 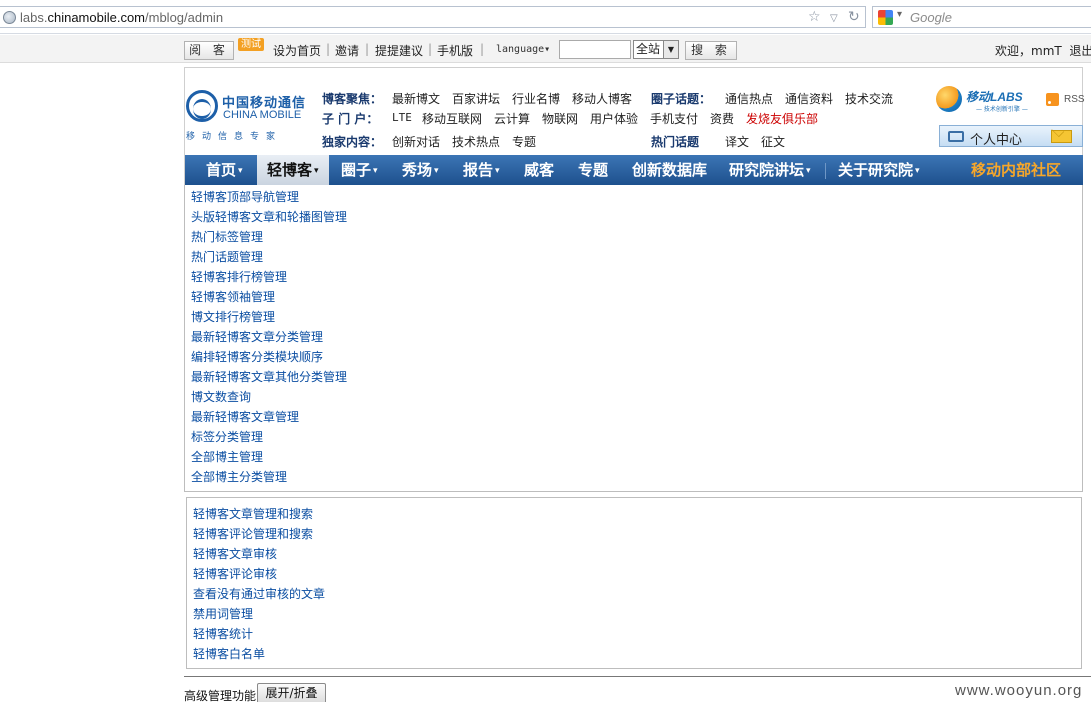 What do you see at coordinates (269, 277) in the screenshot?
I see `admin-menu-link: 轻博客排行榜管理` at bounding box center [269, 277].